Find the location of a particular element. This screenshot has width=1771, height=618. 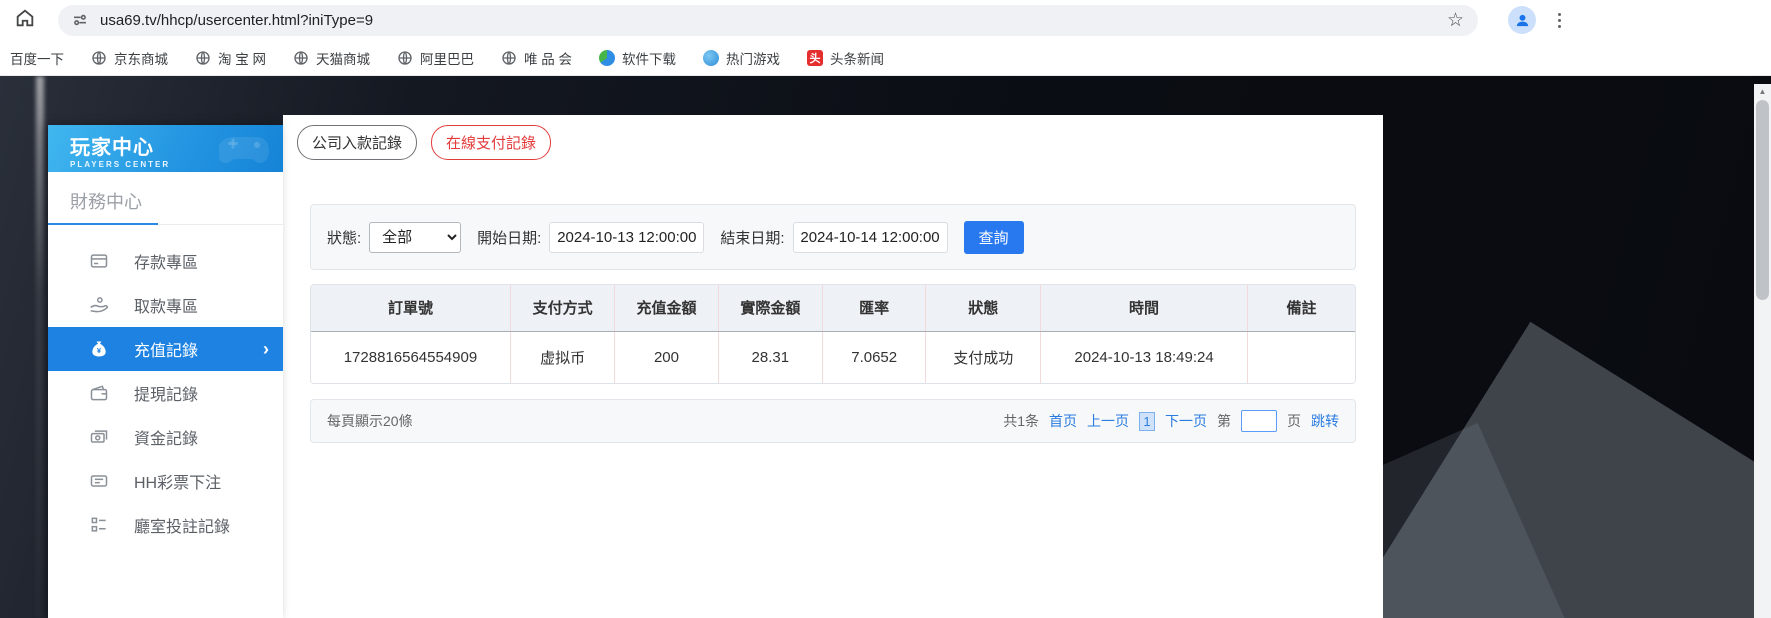

end-date-input is located at coordinates (870, 237).